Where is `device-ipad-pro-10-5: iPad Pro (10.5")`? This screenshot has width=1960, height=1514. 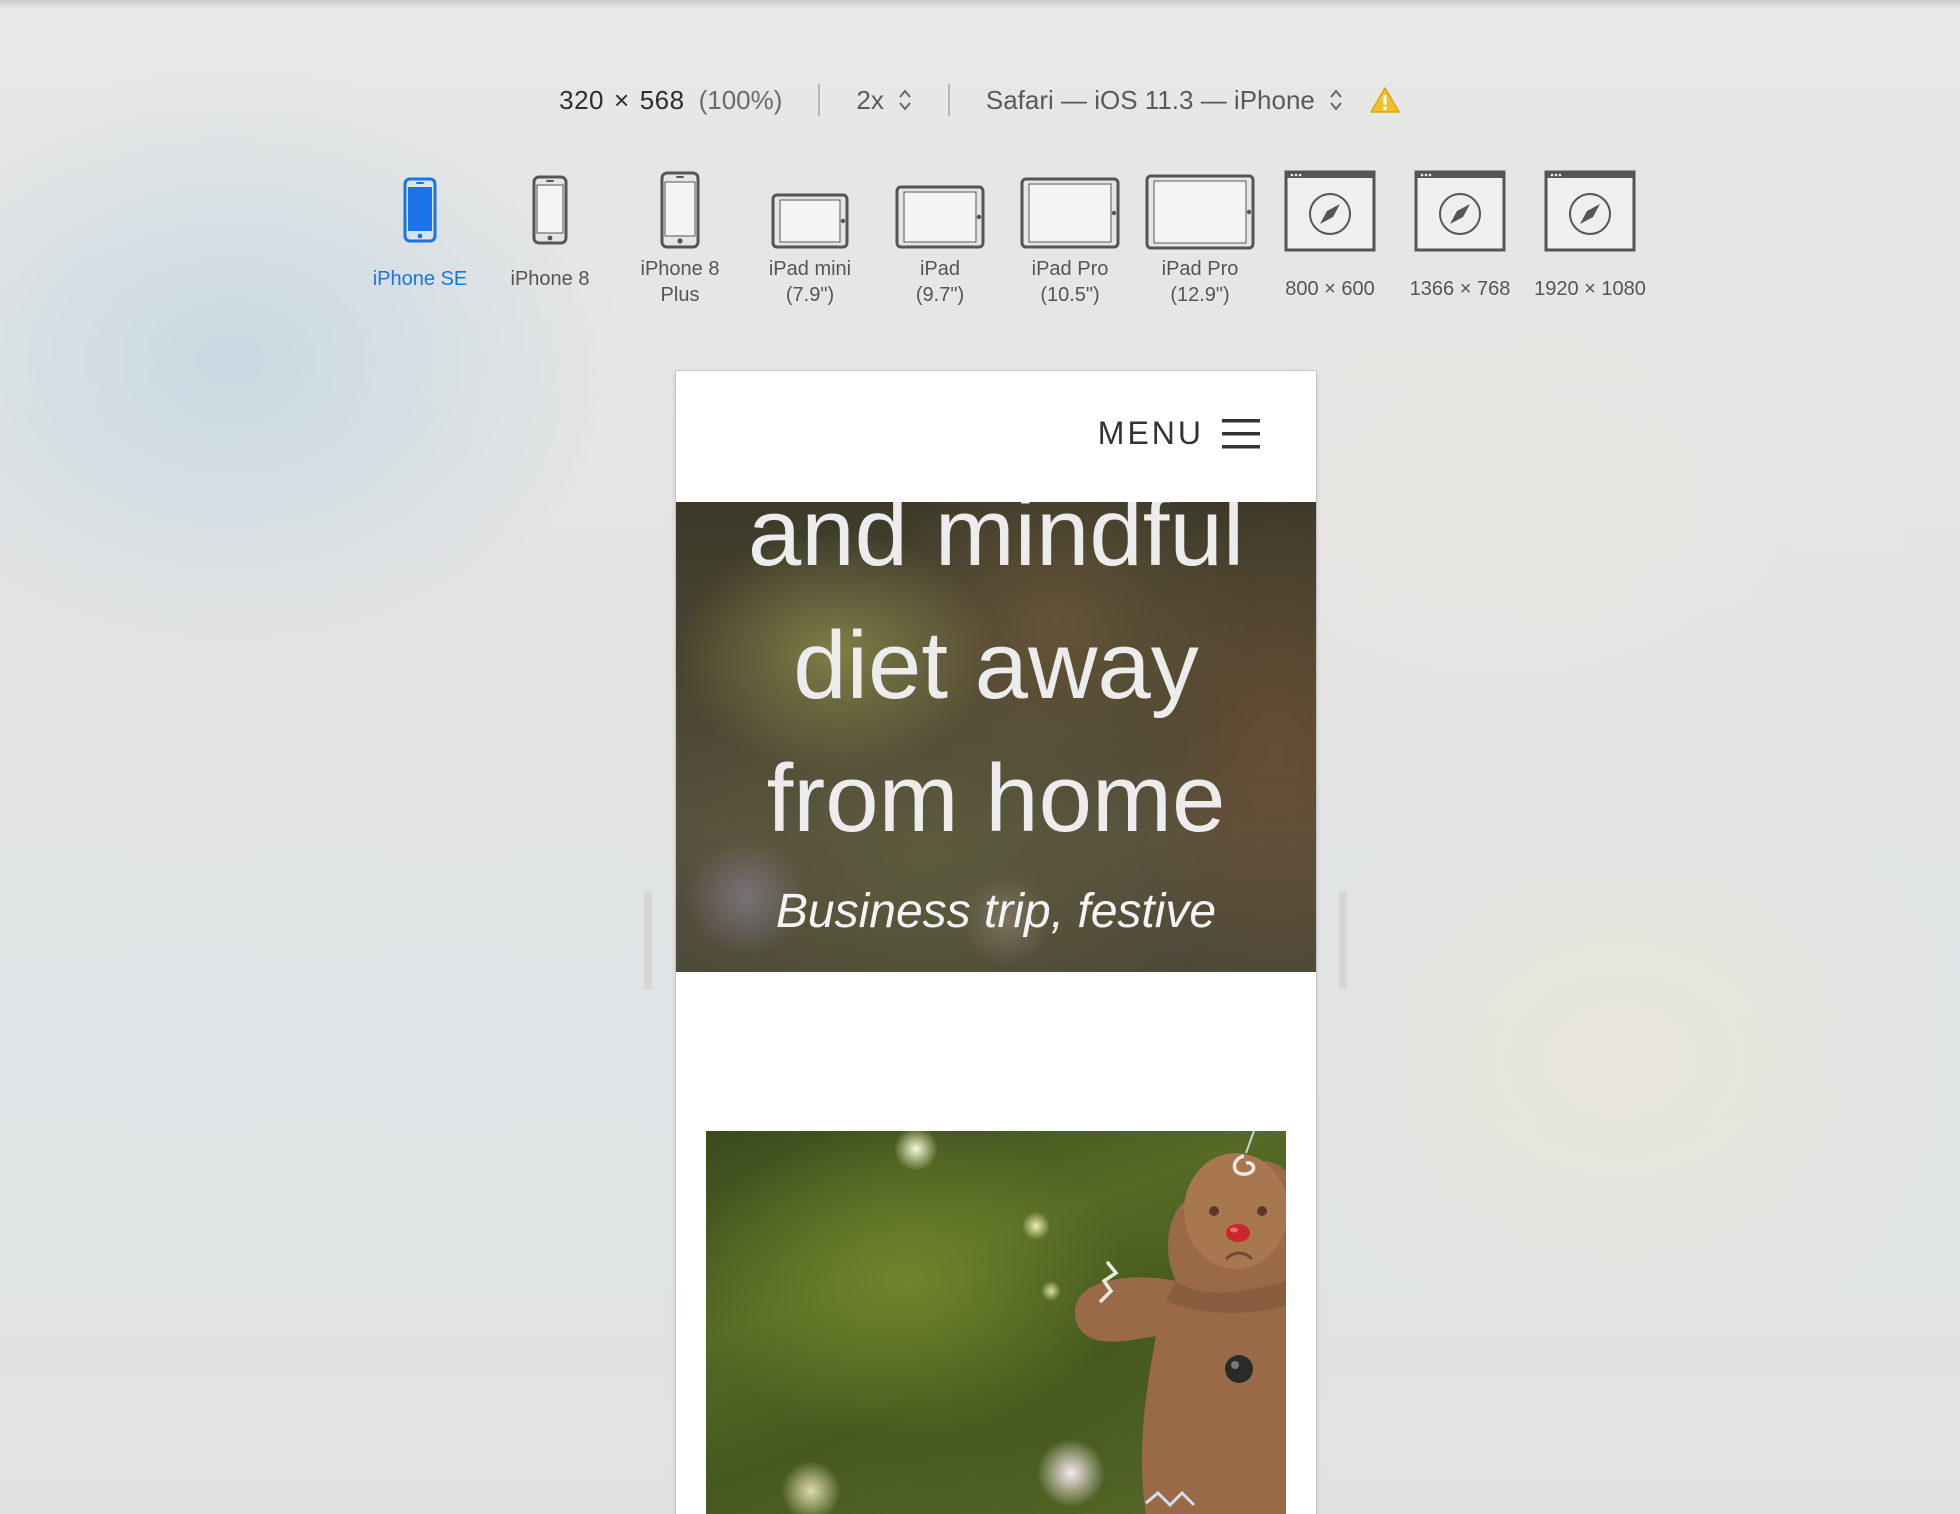 device-ipad-pro-10-5: iPad Pro (10.5") is located at coordinates (1070, 234).